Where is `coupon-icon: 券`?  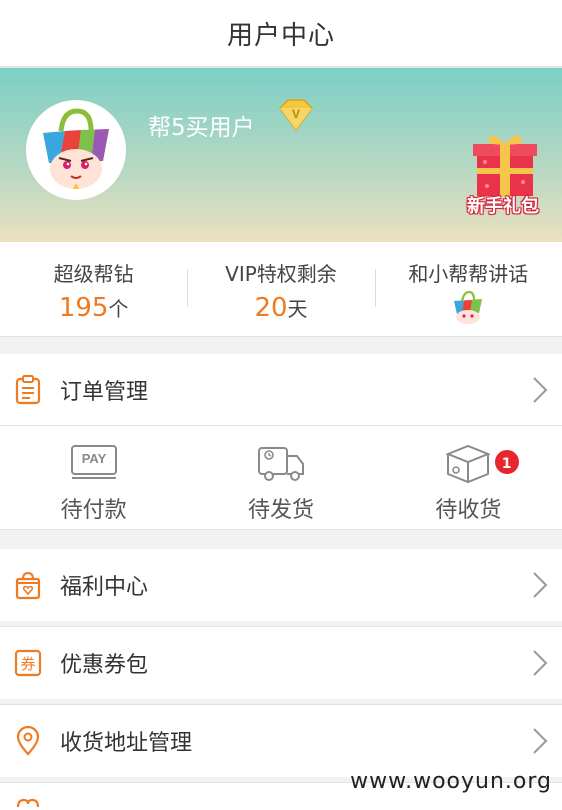
coupon-icon: 券 is located at coordinates (28, 663).